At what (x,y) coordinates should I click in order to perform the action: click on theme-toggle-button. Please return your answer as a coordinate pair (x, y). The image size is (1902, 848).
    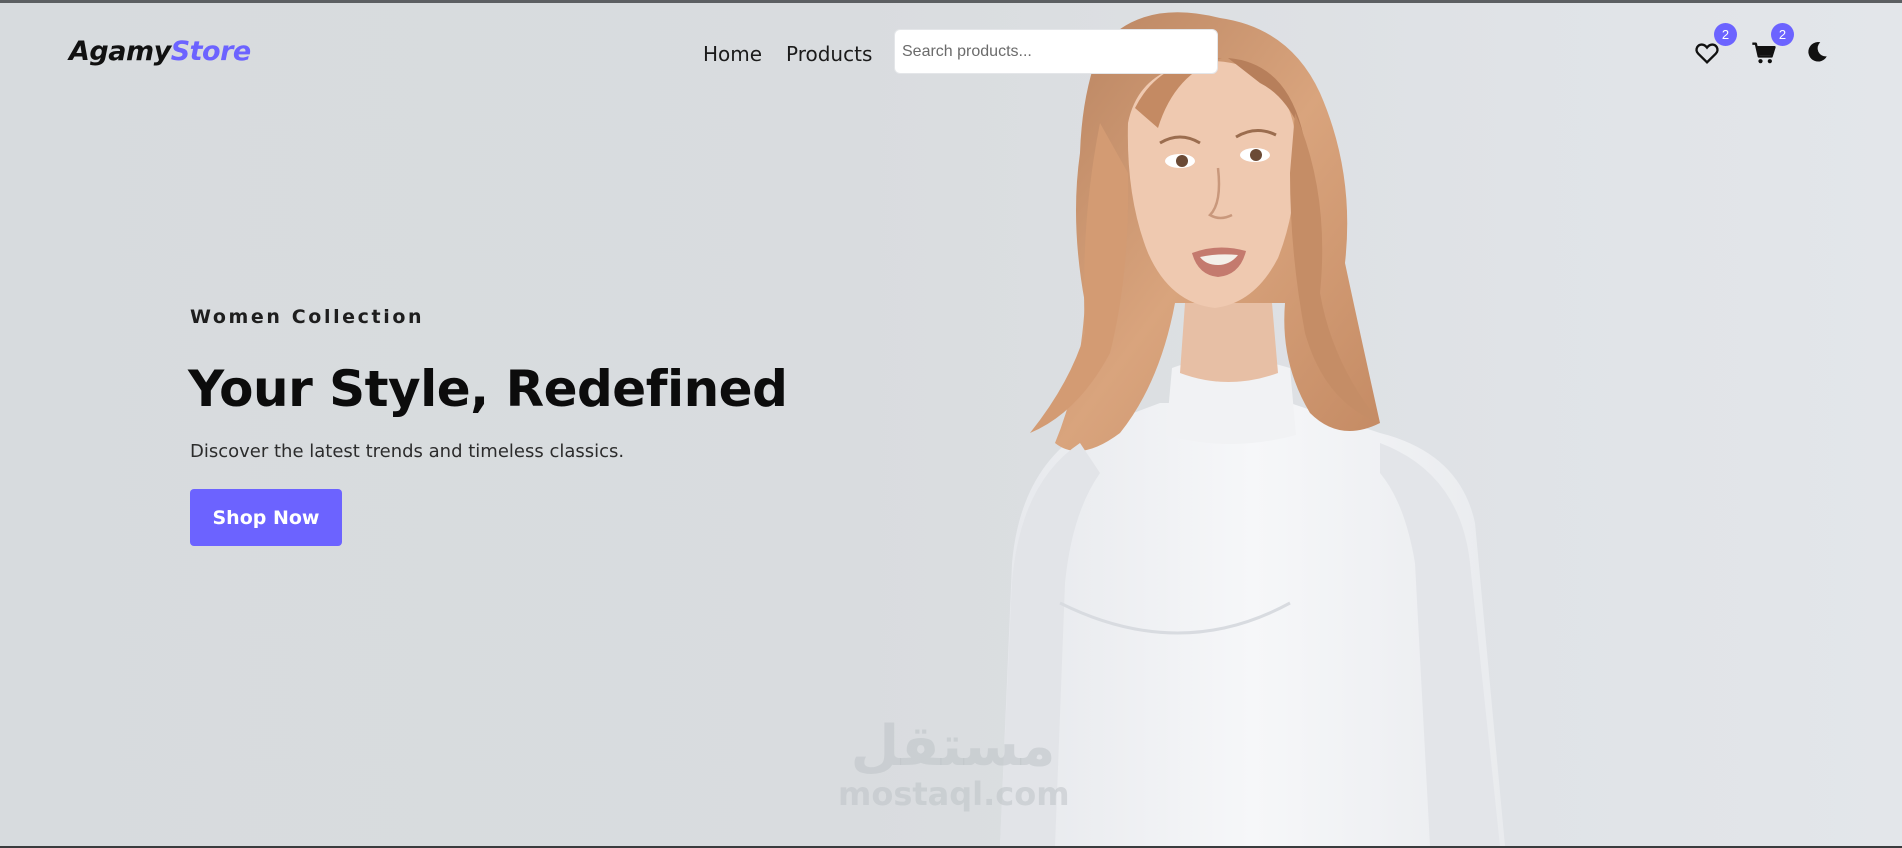
    Looking at the image, I should click on (1818, 53).